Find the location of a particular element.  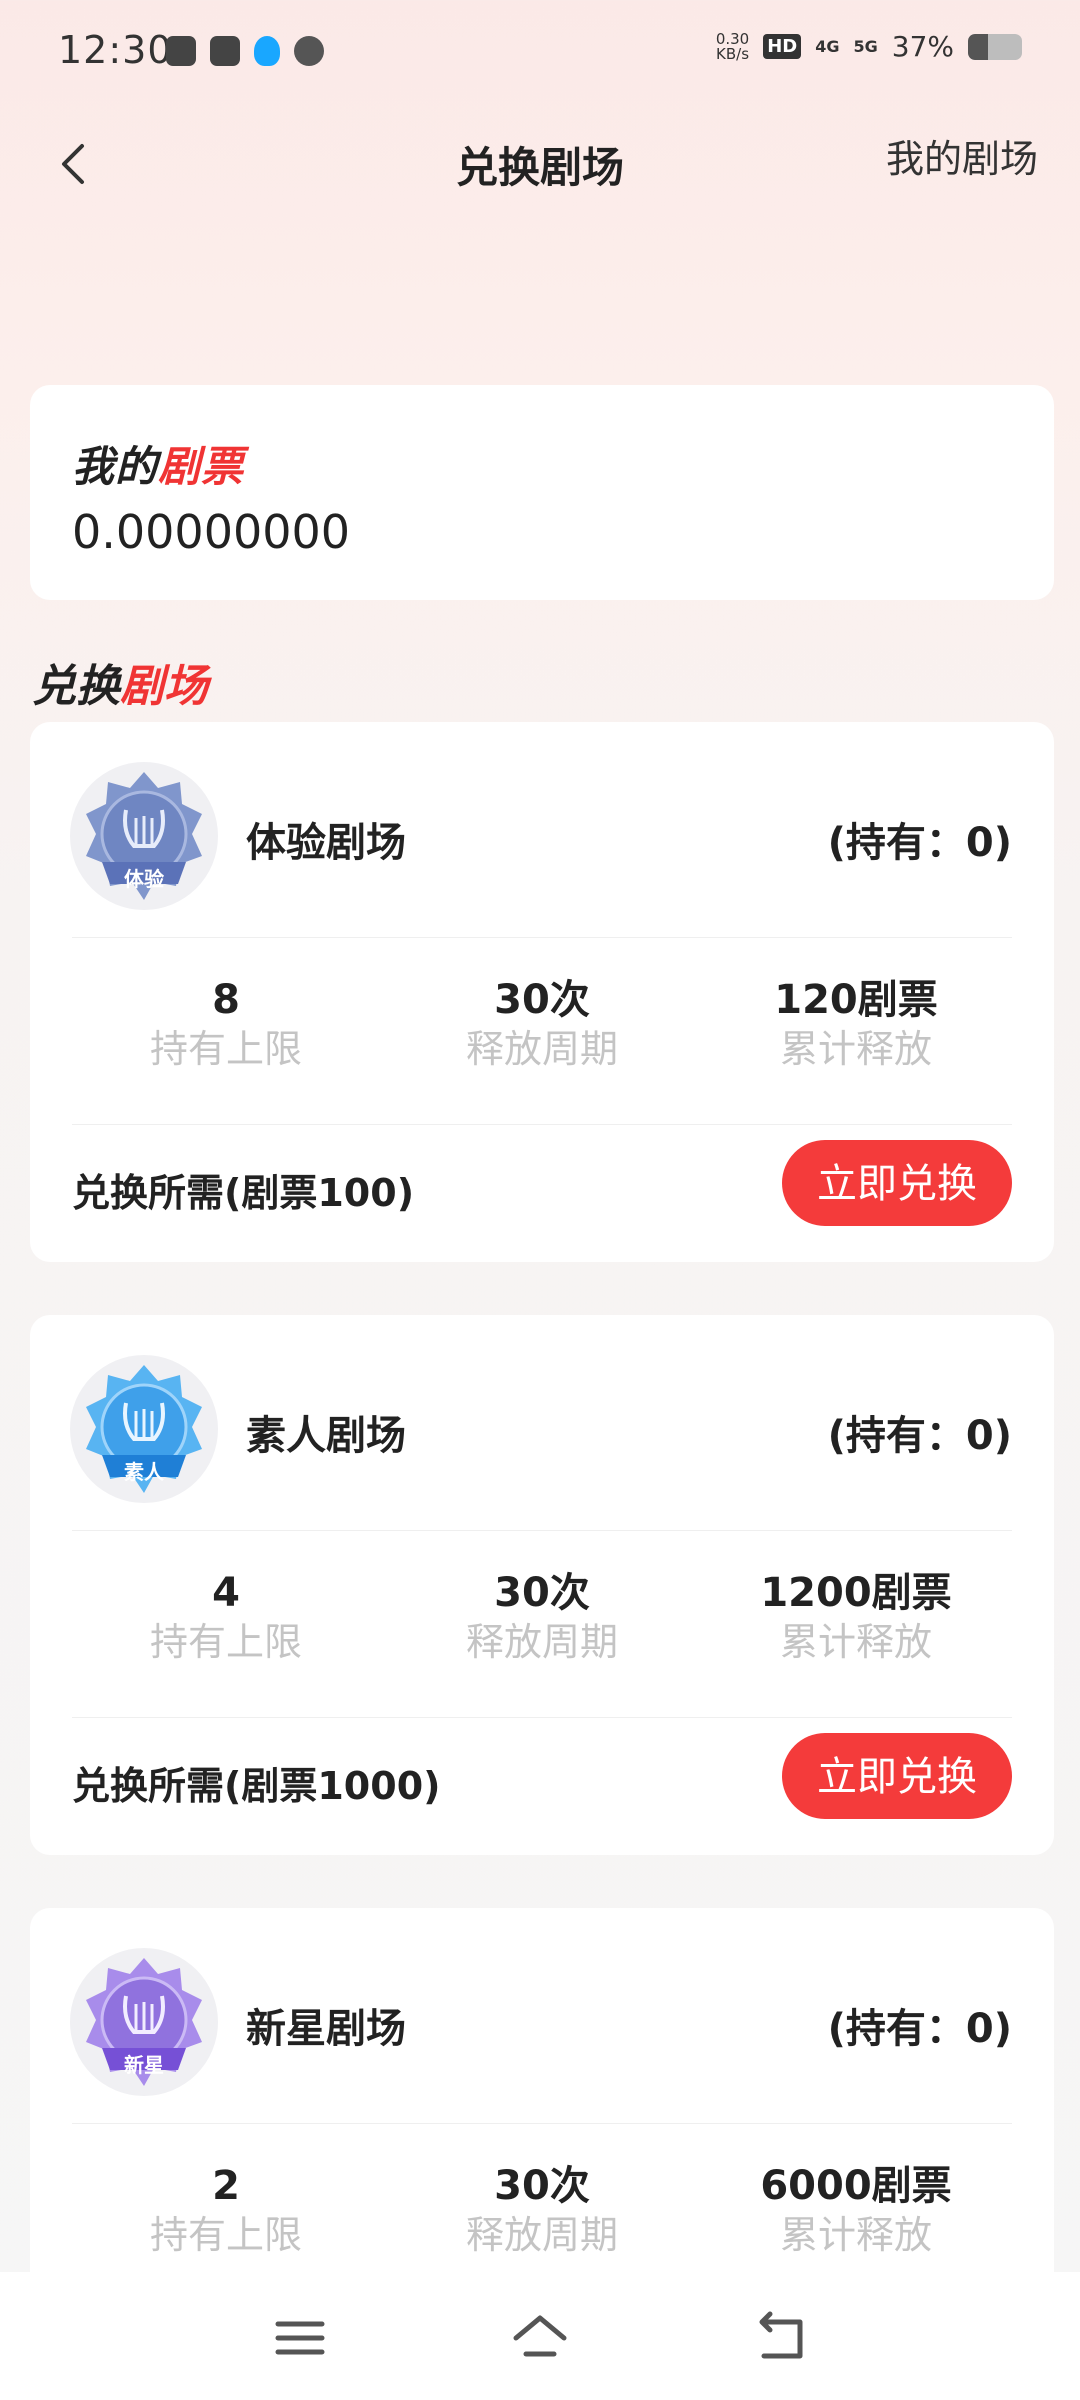

theater-name: 素人剧场 is located at coordinates (326, 1436).